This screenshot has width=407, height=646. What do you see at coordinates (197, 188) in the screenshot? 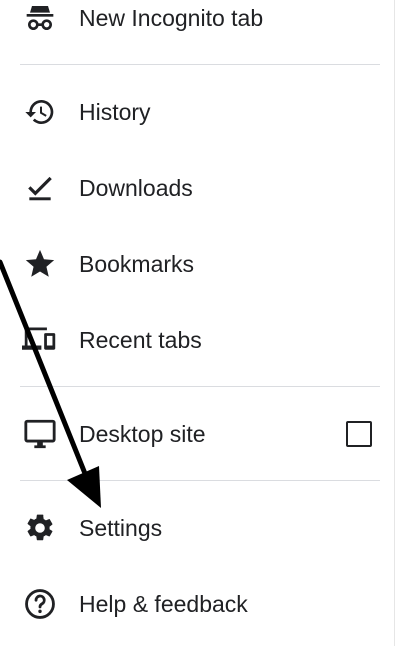
I see `menu-item-downloads: Downloads` at bounding box center [197, 188].